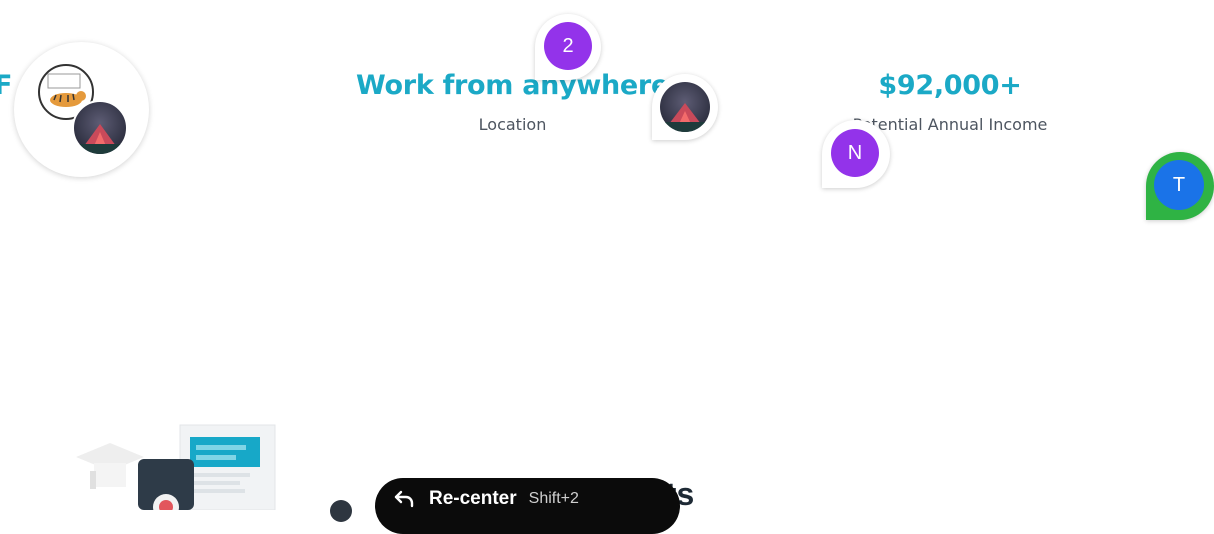 The height and width of the screenshot is (534, 1214). Describe the element at coordinates (512, 85) in the screenshot. I see `stat-location-value: Work from anywhere` at that location.